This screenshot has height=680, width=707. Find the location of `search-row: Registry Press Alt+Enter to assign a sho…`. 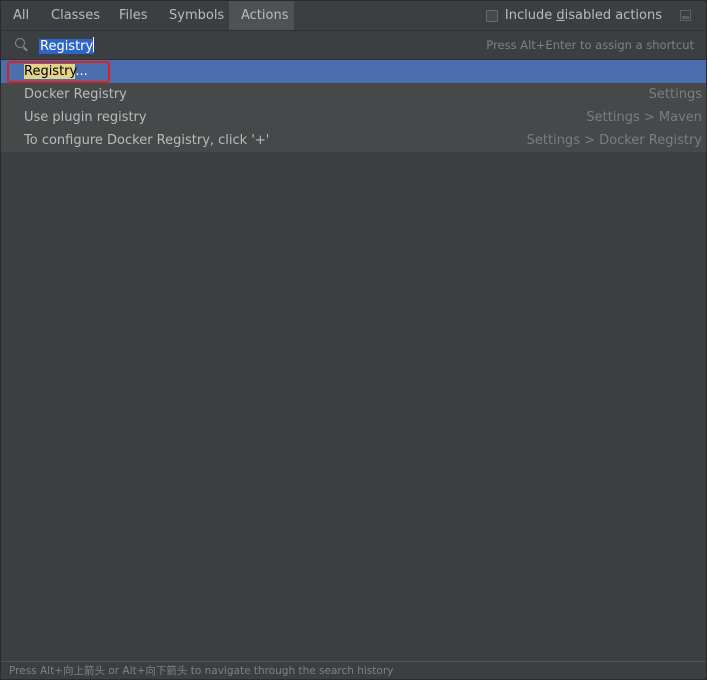

search-row: Registry Press Alt+Enter to assign a sho… is located at coordinates (353, 45).